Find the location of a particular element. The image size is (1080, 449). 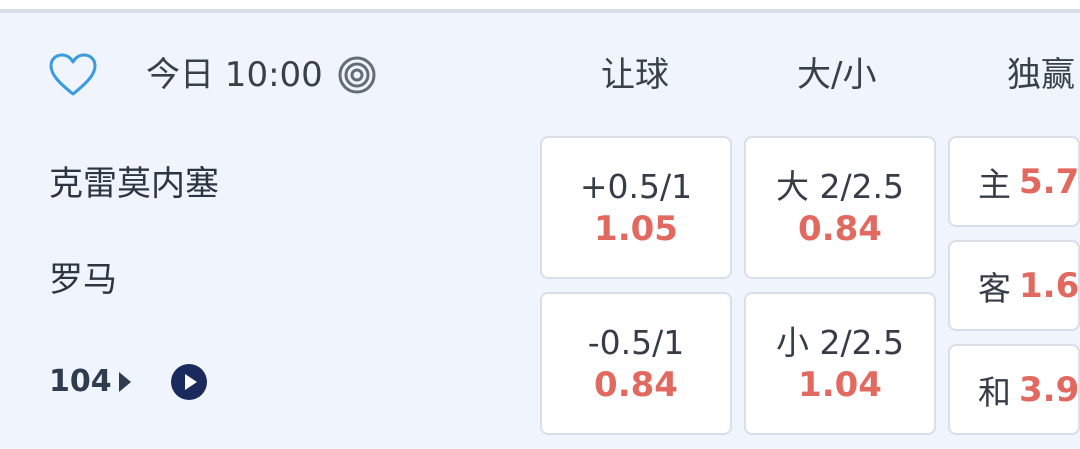

handicap-away-card: -0.5/1 0.84 is located at coordinates (636, 363).